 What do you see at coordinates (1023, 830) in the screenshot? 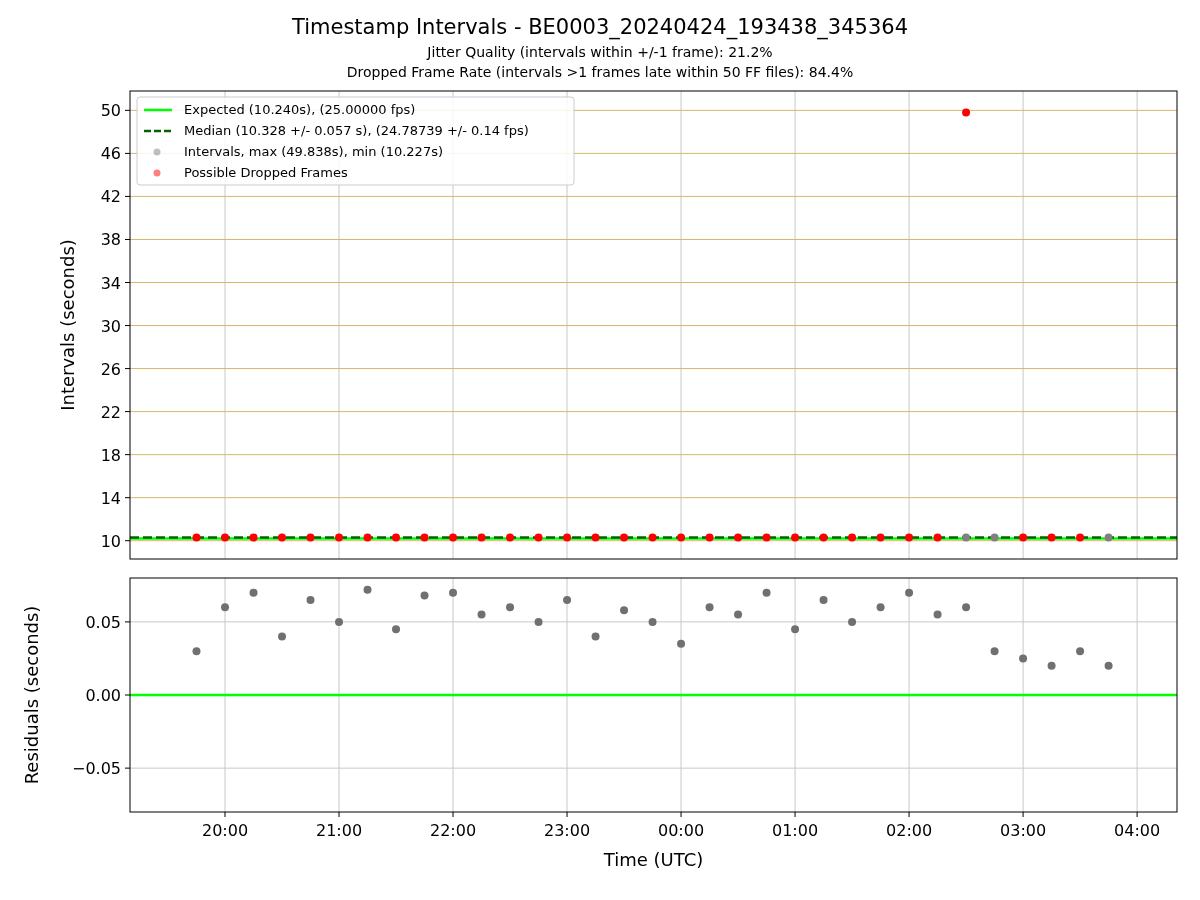
I see `x-tick-label: 03:00` at bounding box center [1023, 830].